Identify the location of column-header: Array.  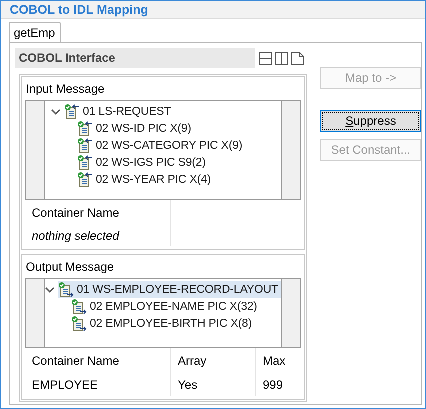
(213, 361).